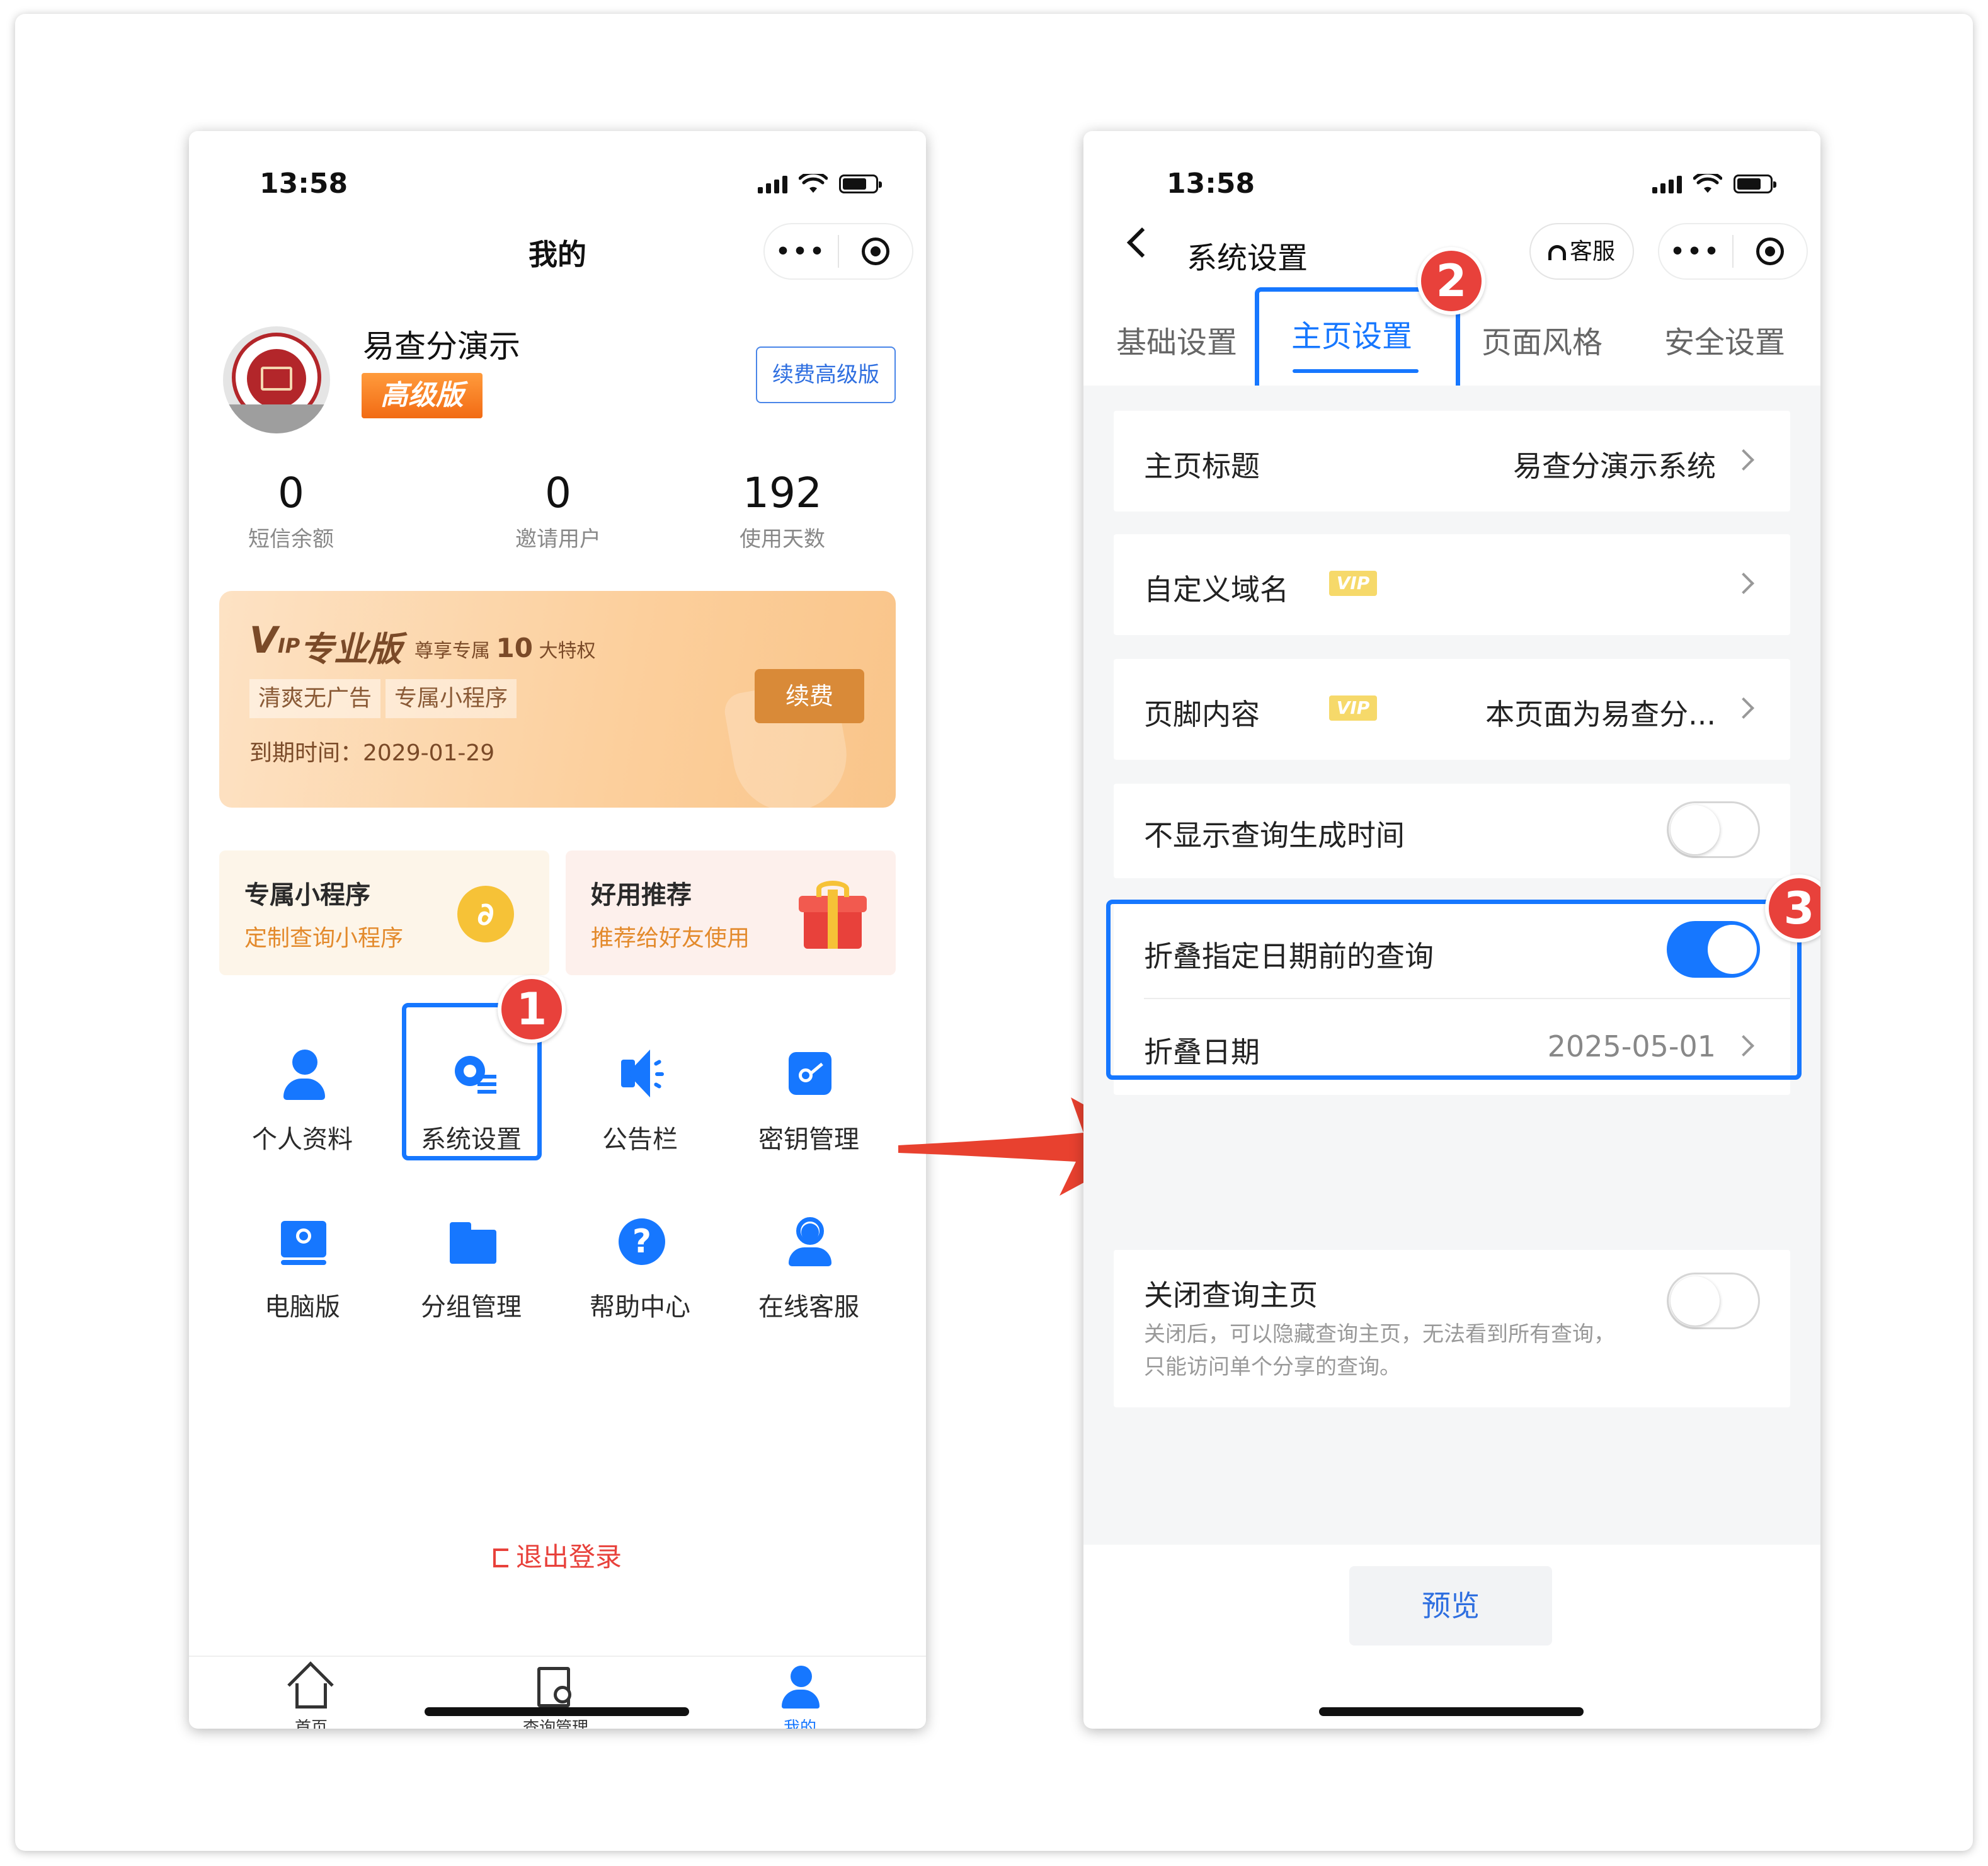 This screenshot has height=1866, width=1988. I want to click on stat-label: 邀请用户, so click(558, 540).